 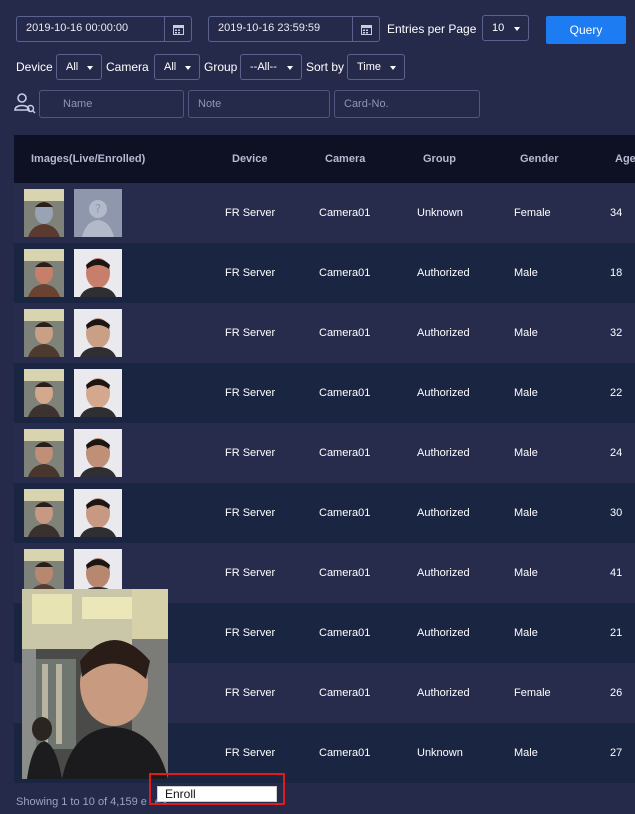 I want to click on device-select-value: All, so click(x=72, y=67).